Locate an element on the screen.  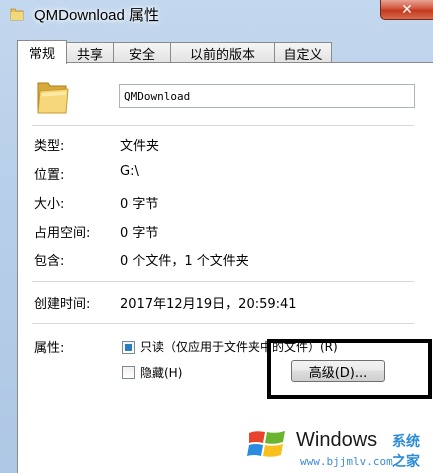
hidden-checkbox is located at coordinates (128, 372).